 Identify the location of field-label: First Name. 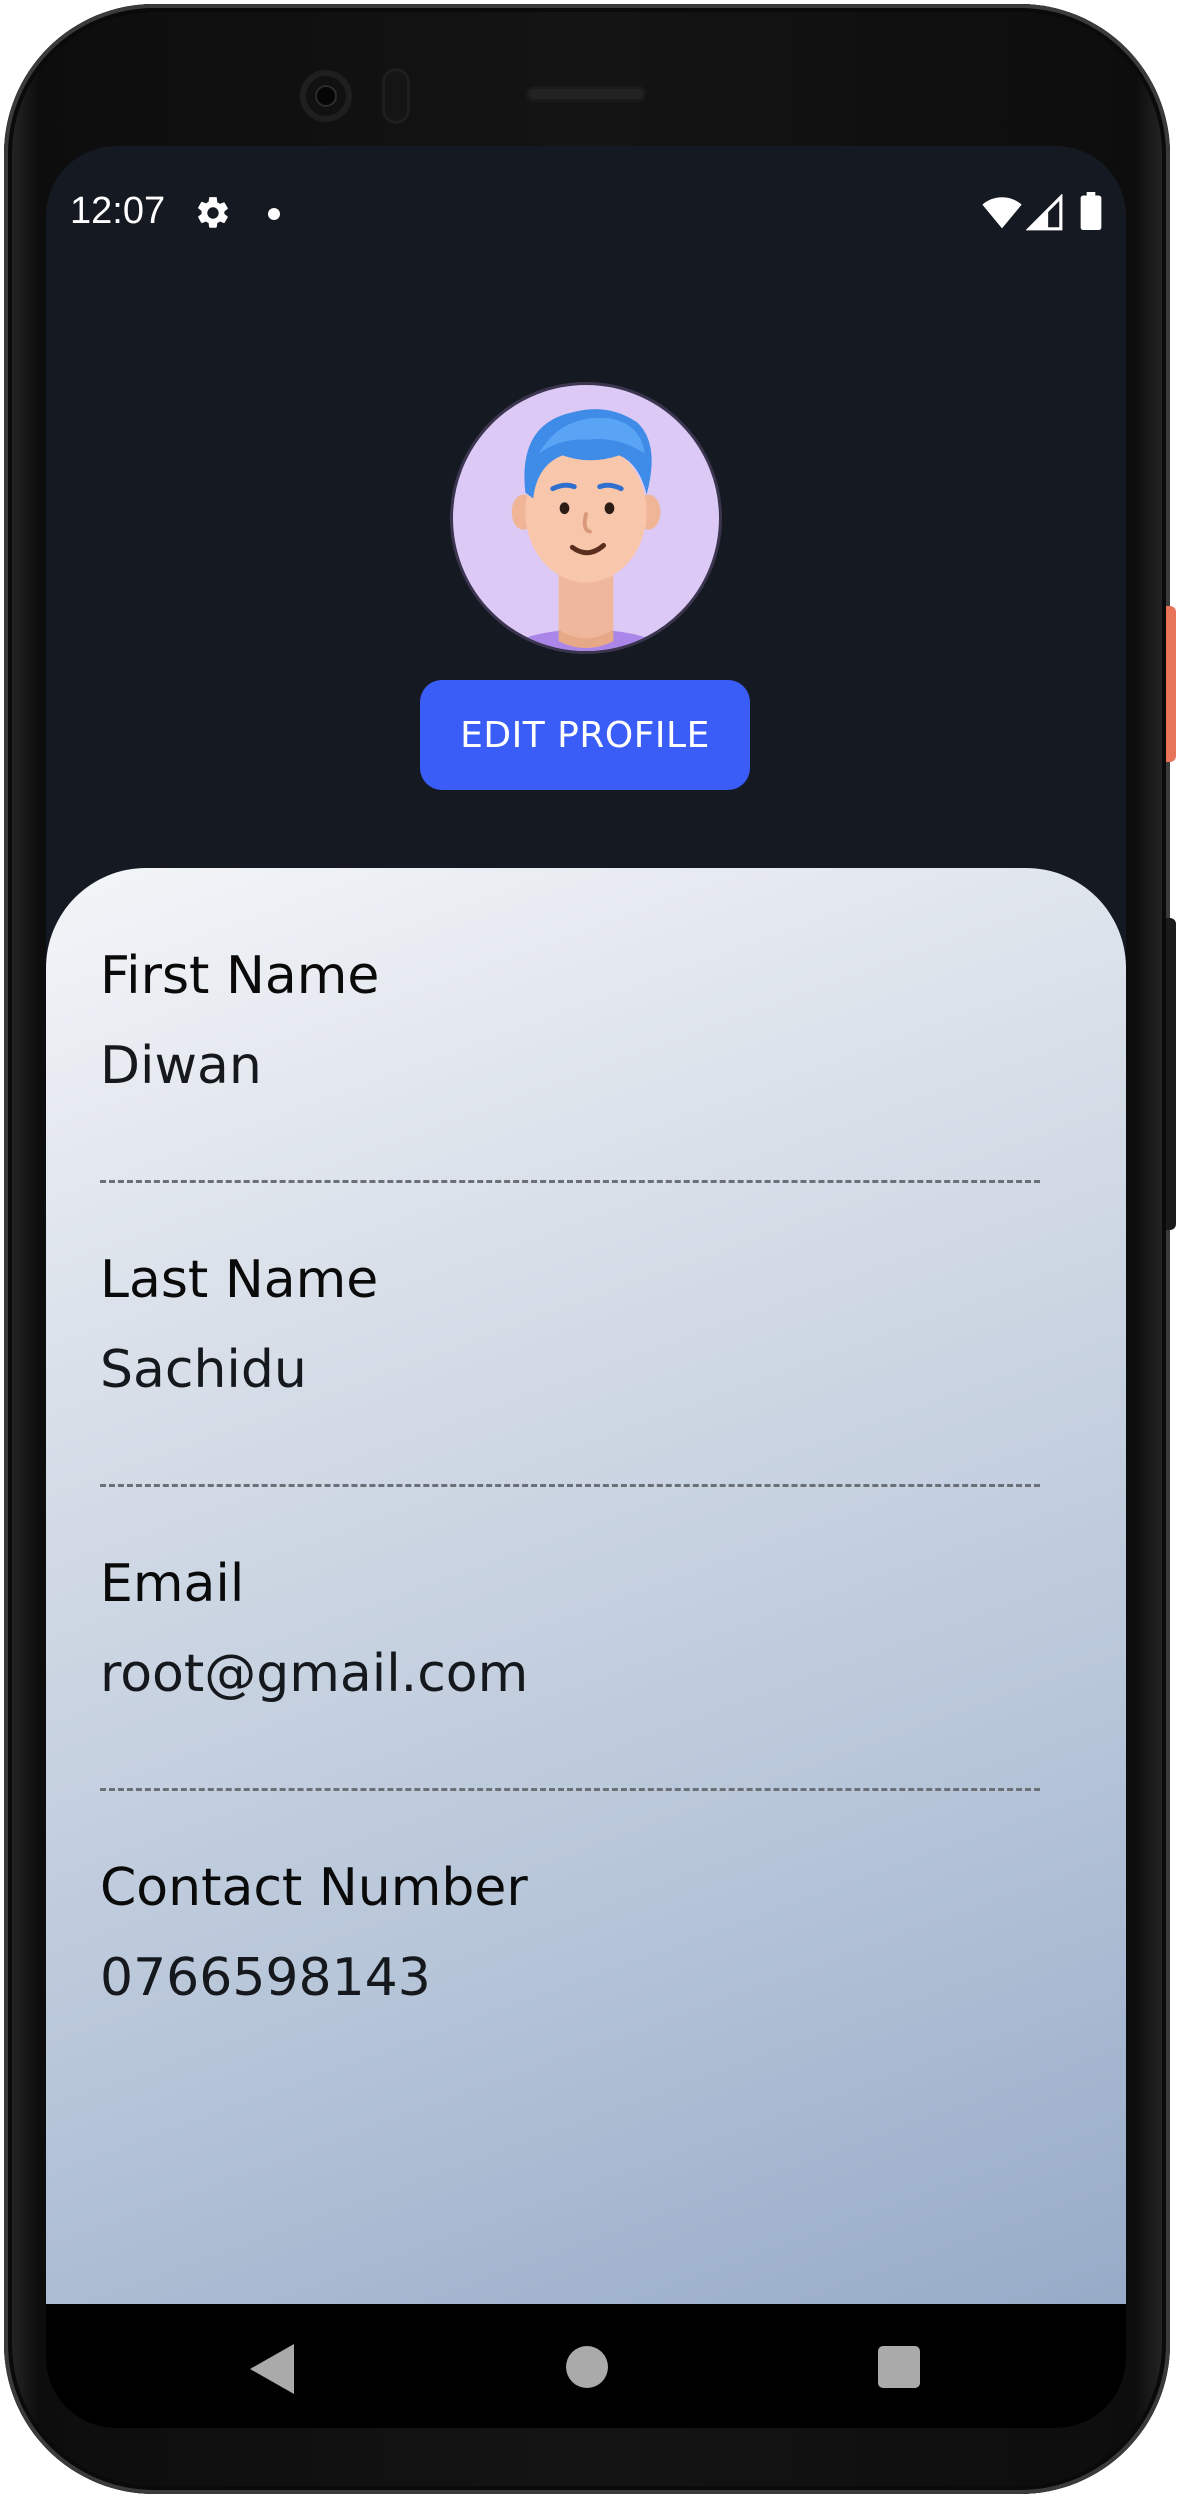
(240, 976).